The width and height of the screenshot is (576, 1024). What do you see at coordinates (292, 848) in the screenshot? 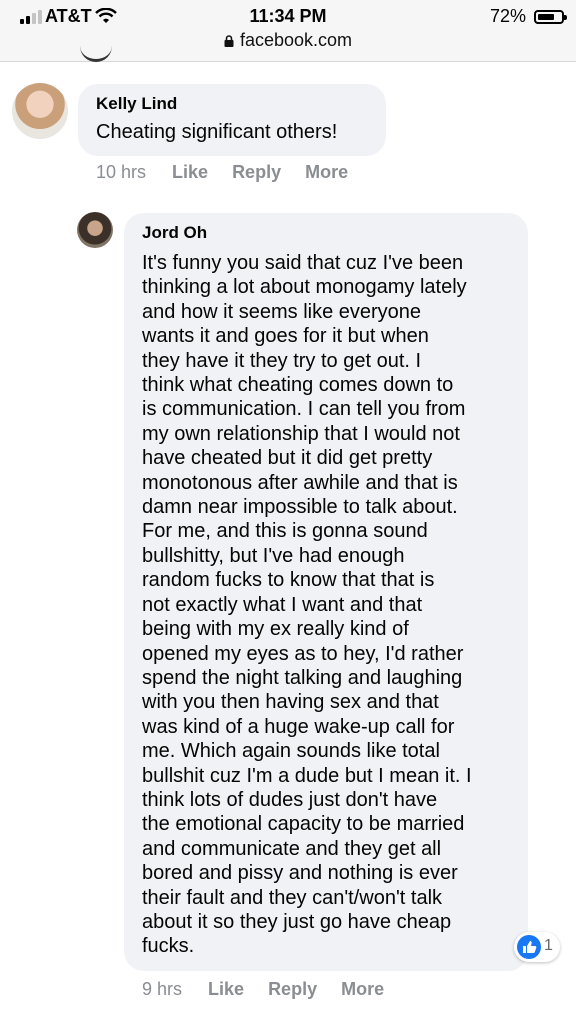
I see `comment-text-line: and communicate and they get all` at bounding box center [292, 848].